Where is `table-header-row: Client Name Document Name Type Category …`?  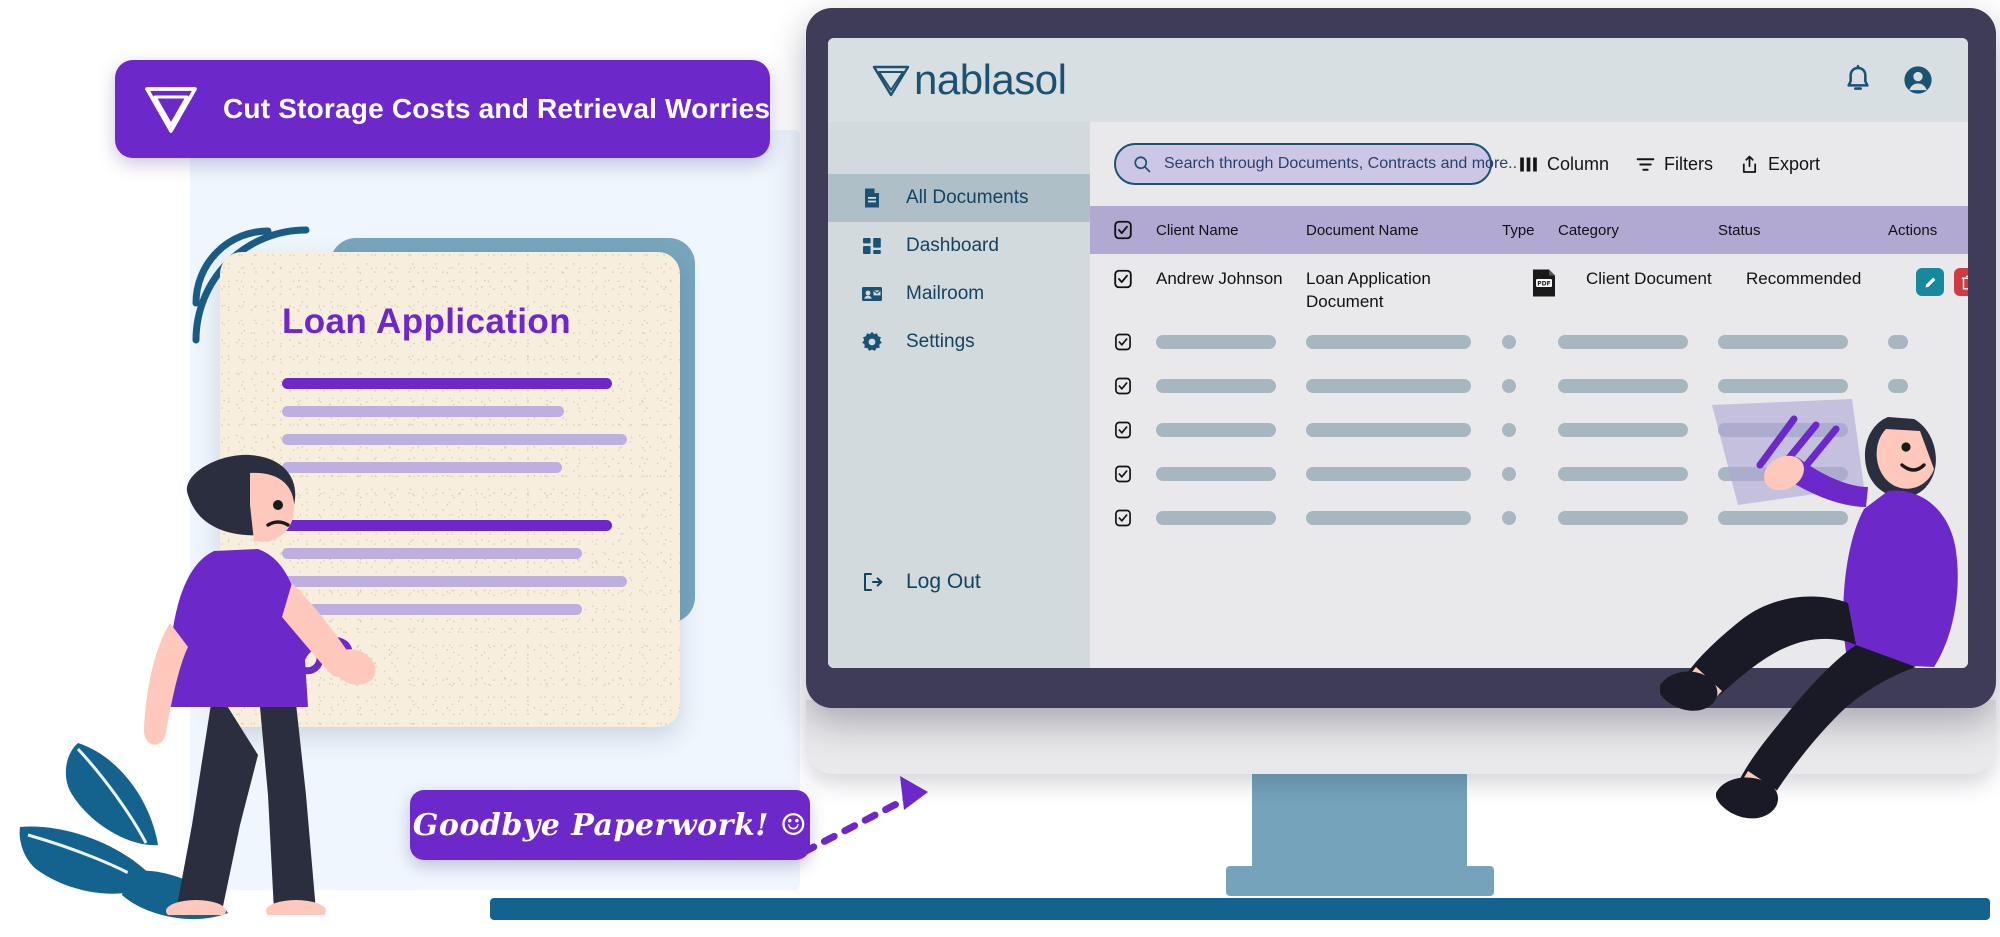
table-header-row: Client Name Document Name Type Category … is located at coordinates (1529, 230).